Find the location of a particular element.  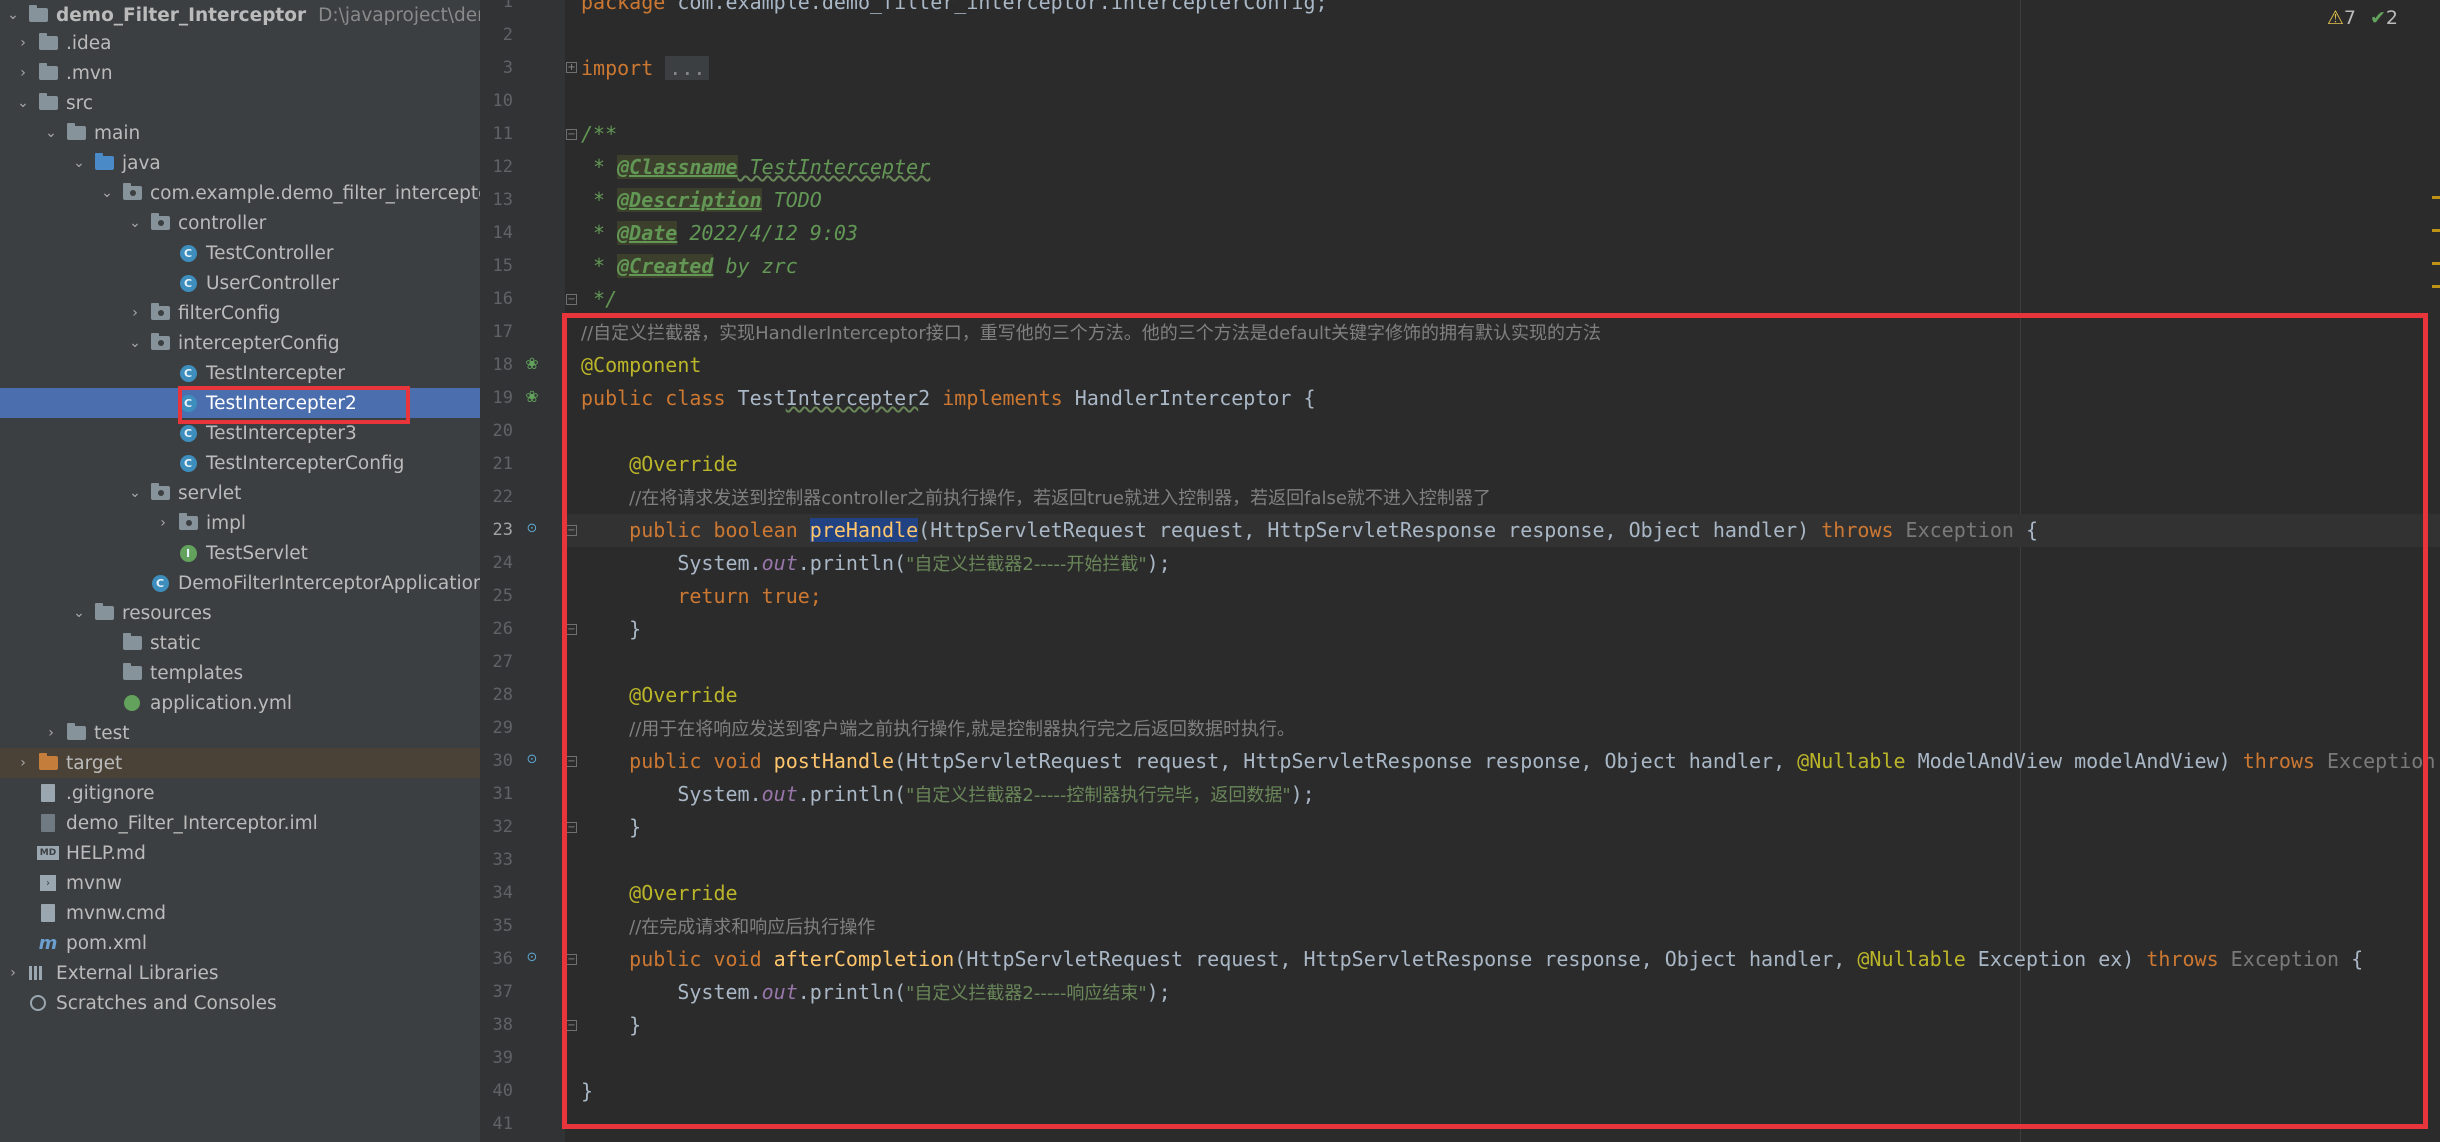

tree-item-usercontroller: C UserController is located at coordinates (240, 283).